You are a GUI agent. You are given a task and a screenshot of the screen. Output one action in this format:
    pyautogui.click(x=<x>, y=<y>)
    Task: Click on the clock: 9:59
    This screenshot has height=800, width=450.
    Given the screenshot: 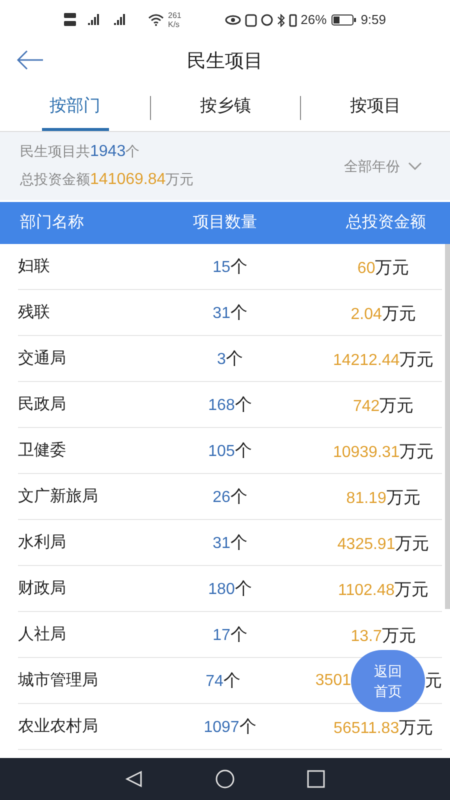 What is the action you would take?
    pyautogui.click(x=373, y=20)
    